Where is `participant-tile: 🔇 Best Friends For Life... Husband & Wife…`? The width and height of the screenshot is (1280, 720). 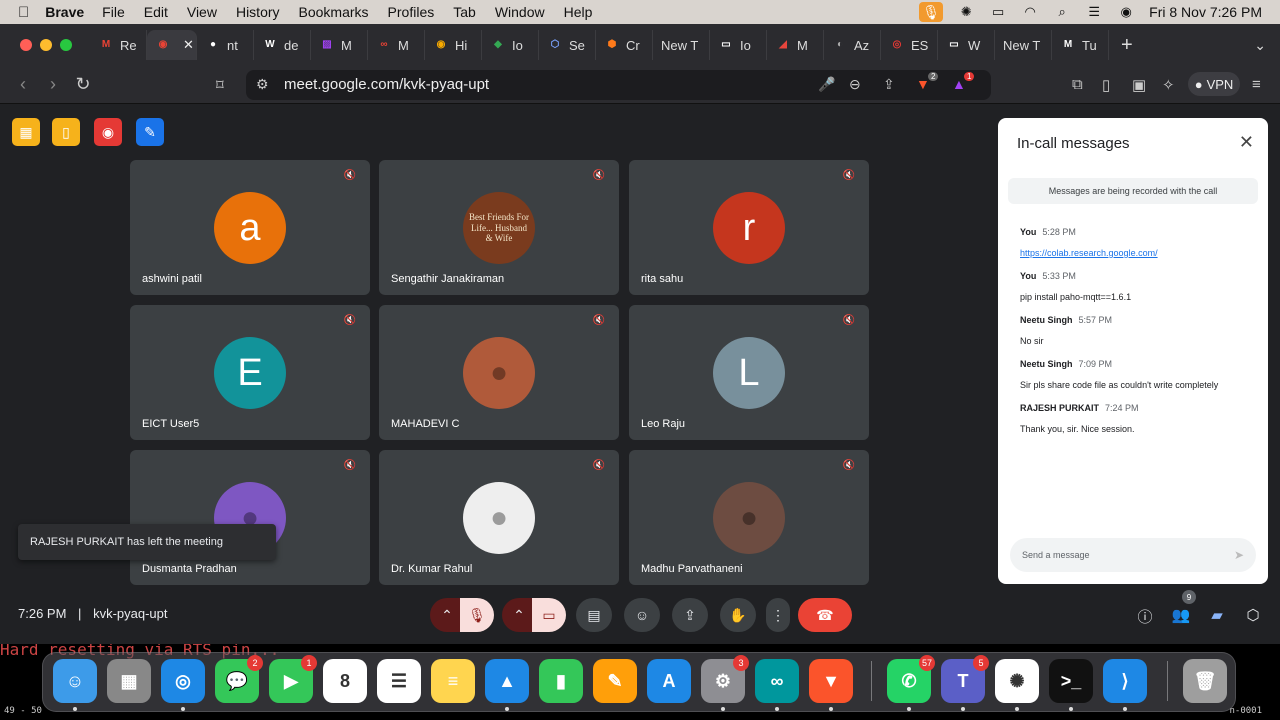 participant-tile: 🔇 Best Friends For Life... Husband & Wife… is located at coordinates (499, 227).